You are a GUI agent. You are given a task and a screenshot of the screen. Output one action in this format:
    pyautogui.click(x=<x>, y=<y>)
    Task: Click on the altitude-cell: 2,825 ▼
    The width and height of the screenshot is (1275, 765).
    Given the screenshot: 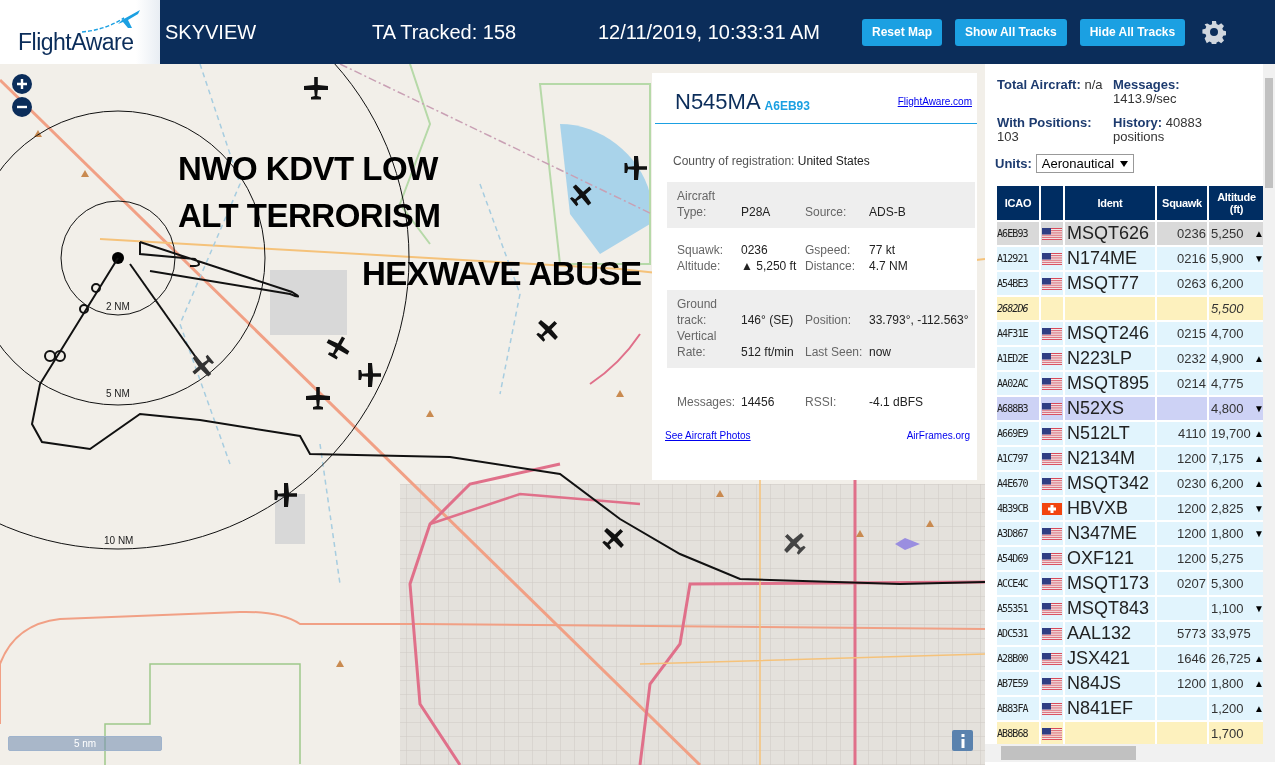 What is the action you would take?
    pyautogui.click(x=1236, y=508)
    